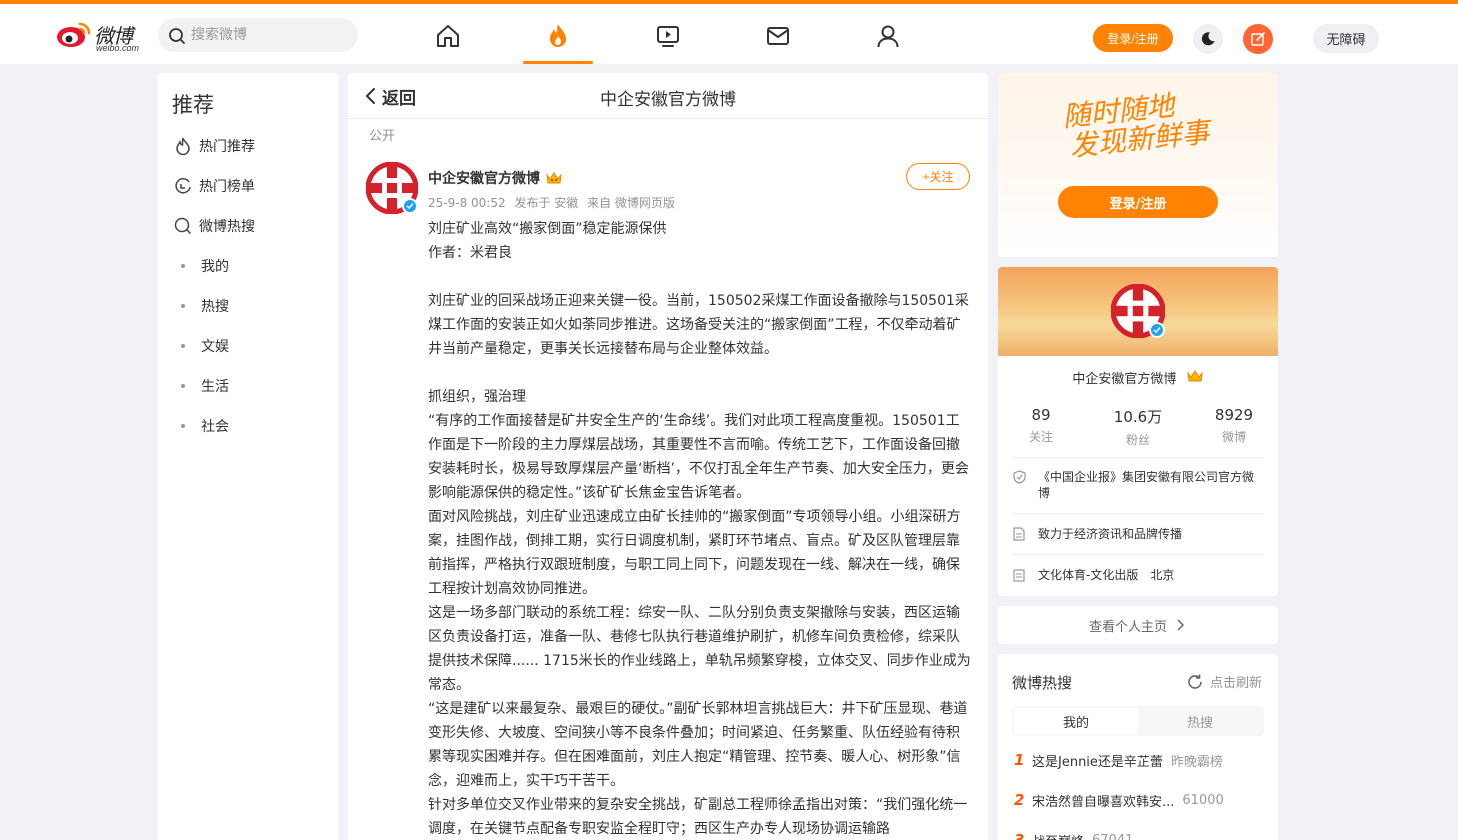 The image size is (1458, 840). I want to click on hot-search-title: 微博热搜, so click(1042, 683).